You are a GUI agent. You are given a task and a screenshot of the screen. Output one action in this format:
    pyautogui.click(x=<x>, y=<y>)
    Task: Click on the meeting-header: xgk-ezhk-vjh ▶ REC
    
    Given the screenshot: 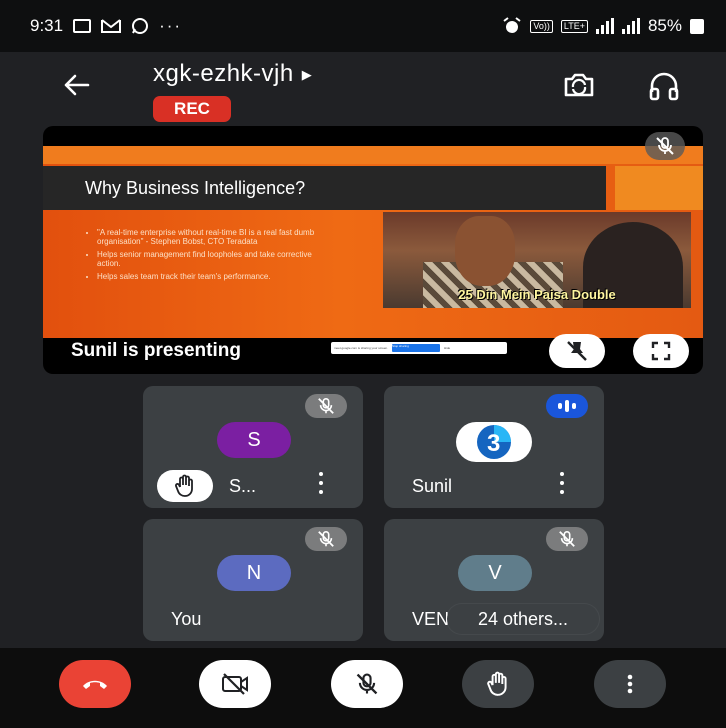 What is the action you would take?
    pyautogui.click(x=363, y=92)
    